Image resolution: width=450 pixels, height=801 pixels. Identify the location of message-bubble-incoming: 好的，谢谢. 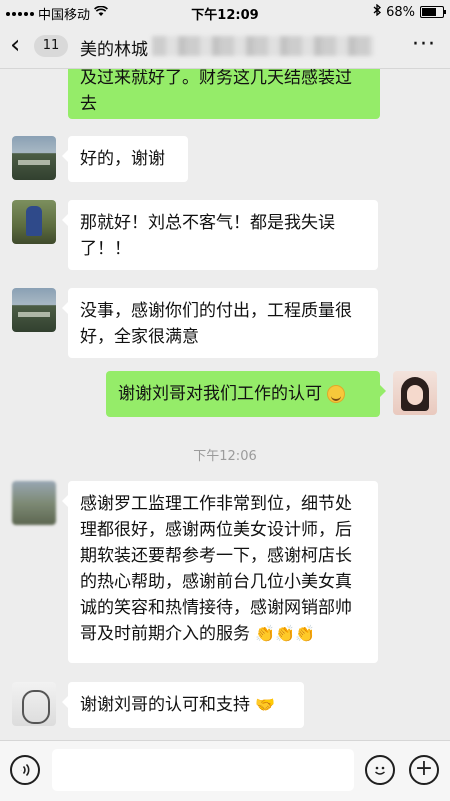
(125, 159).